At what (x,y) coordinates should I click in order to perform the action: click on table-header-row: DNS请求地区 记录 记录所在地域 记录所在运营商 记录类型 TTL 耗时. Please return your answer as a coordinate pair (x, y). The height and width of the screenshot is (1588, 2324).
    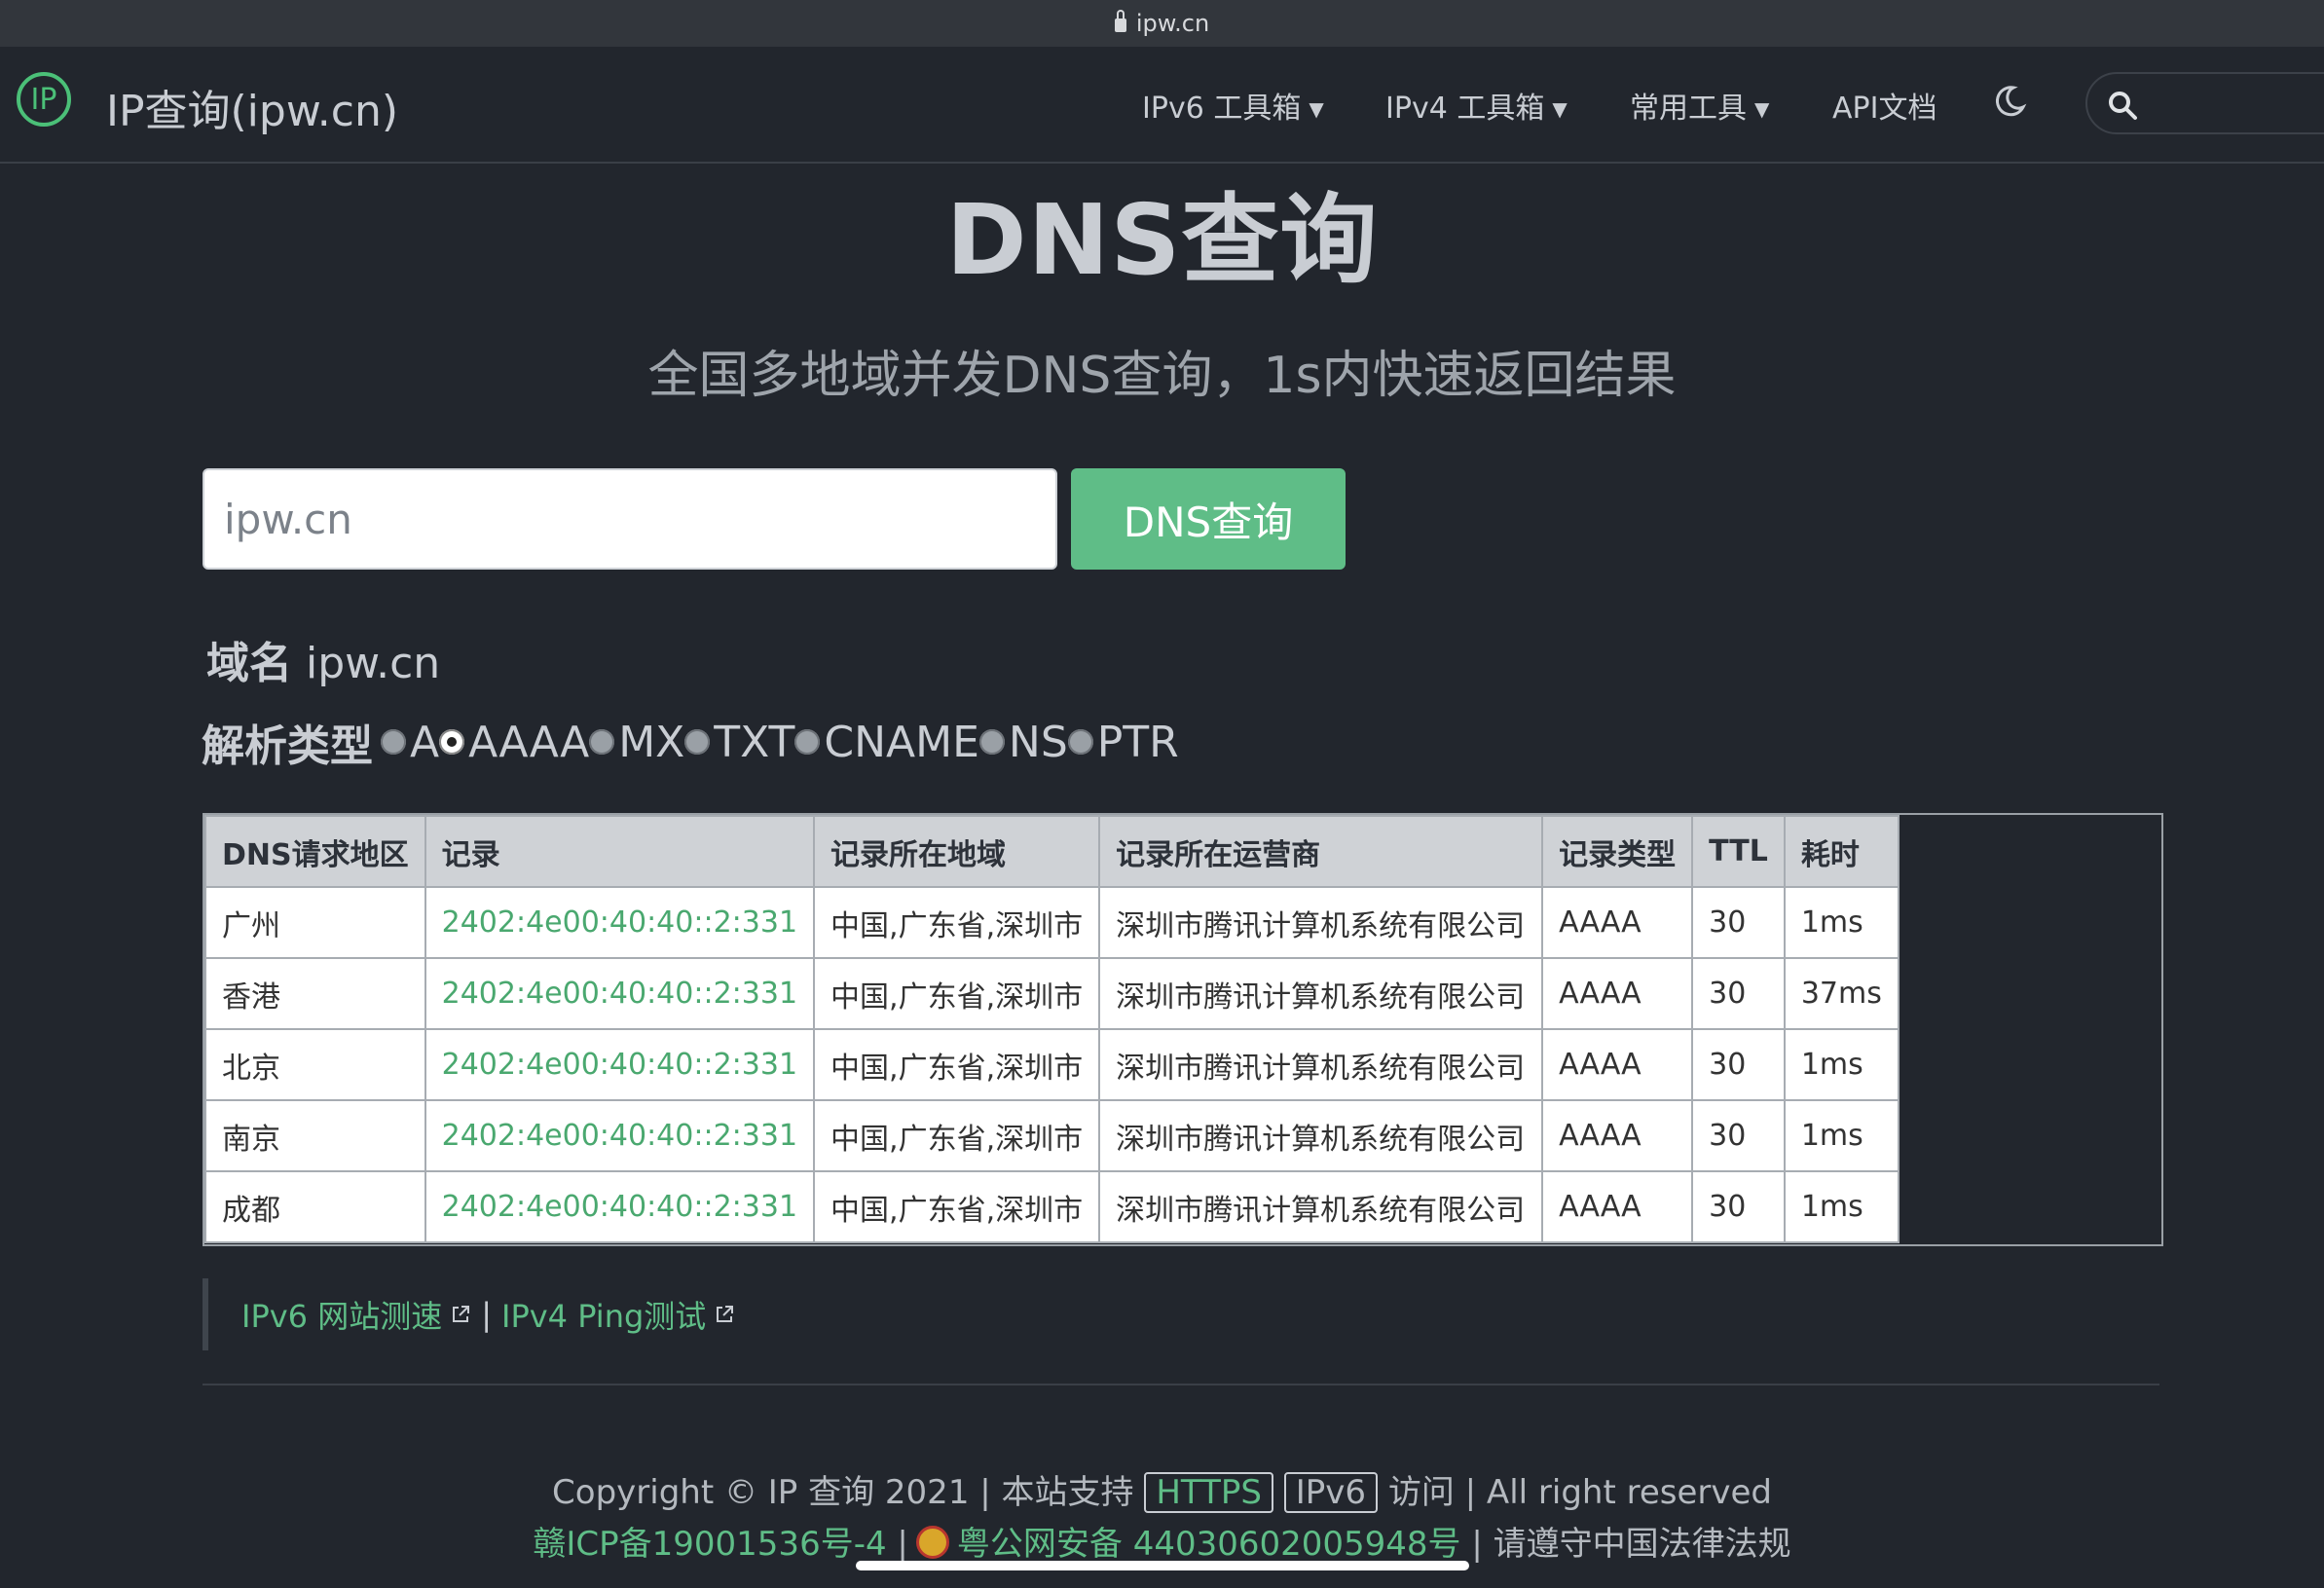
    Looking at the image, I should click on (1052, 852).